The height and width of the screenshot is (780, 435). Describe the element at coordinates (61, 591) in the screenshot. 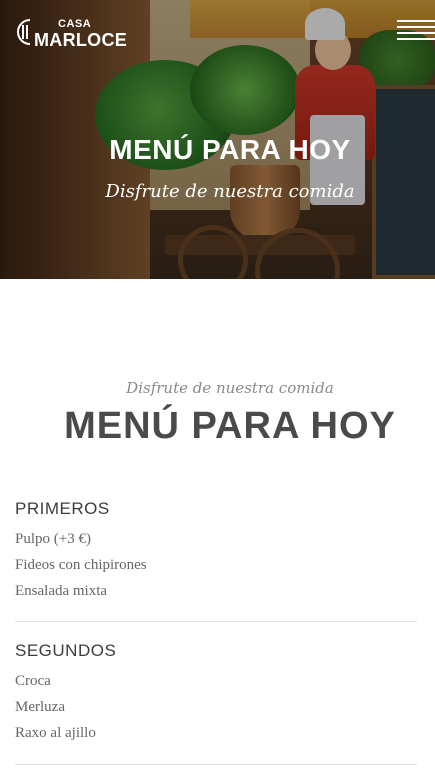

I see `dish-item: Ensalada mixta` at that location.